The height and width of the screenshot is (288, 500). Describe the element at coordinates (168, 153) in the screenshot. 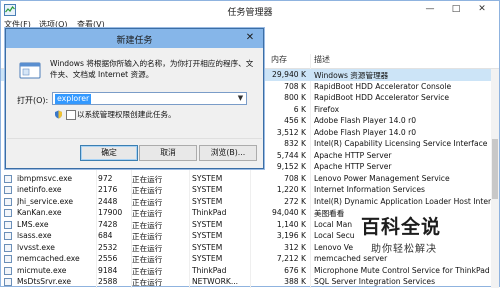

I see `cancel-button: 取消` at that location.